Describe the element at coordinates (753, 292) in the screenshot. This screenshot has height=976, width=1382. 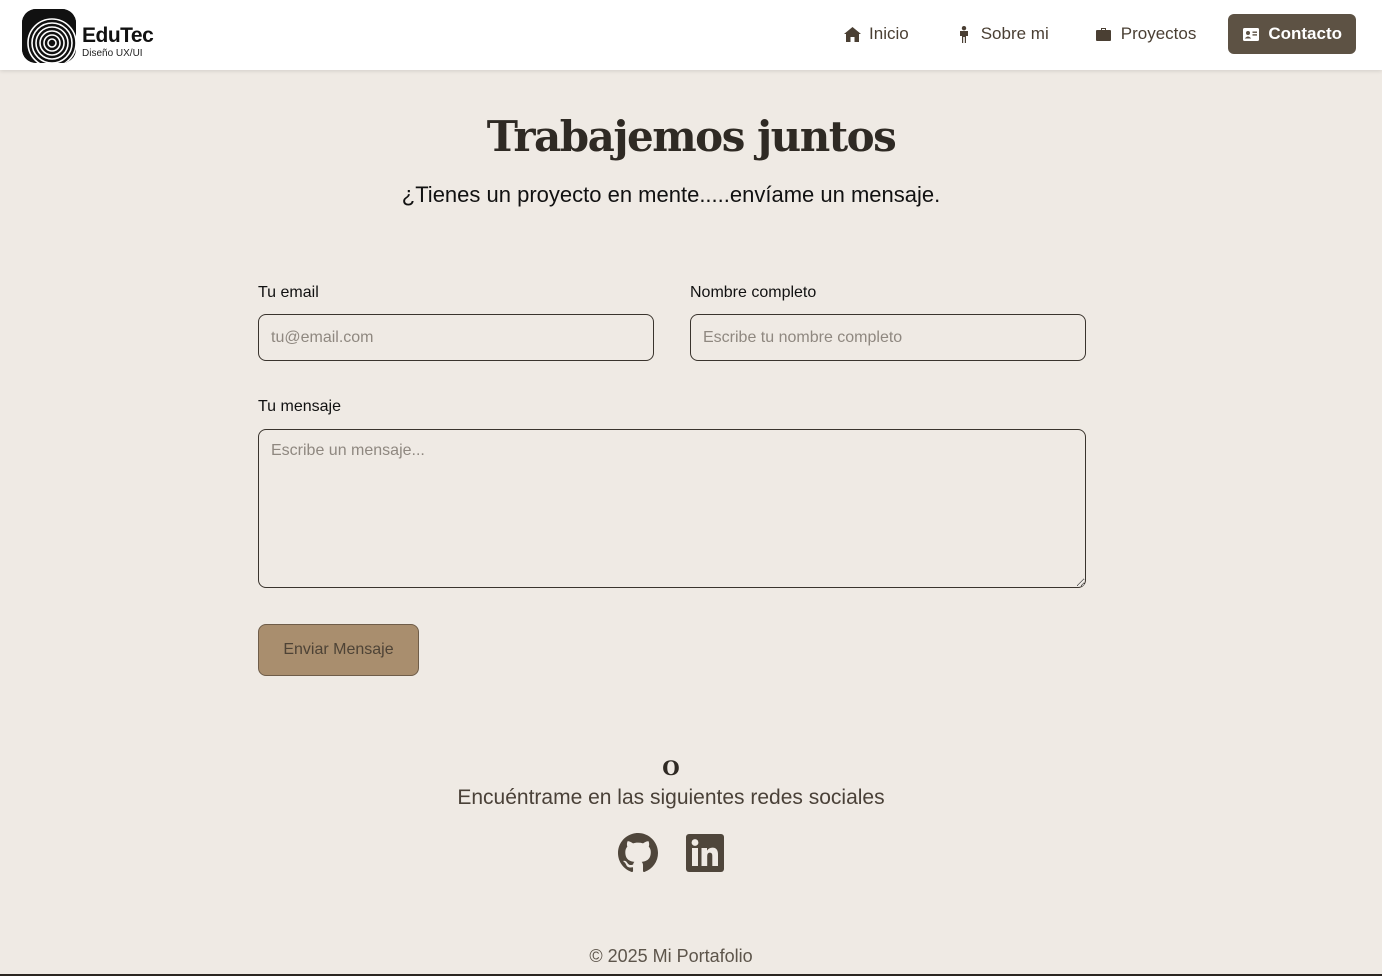
I see `name-label: Nombre completo` at that location.